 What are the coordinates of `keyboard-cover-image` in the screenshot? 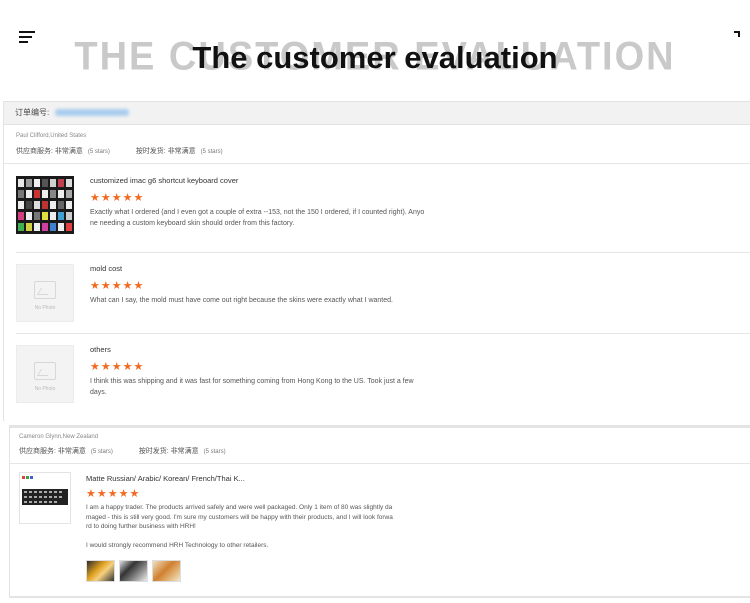 It's located at (45, 205).